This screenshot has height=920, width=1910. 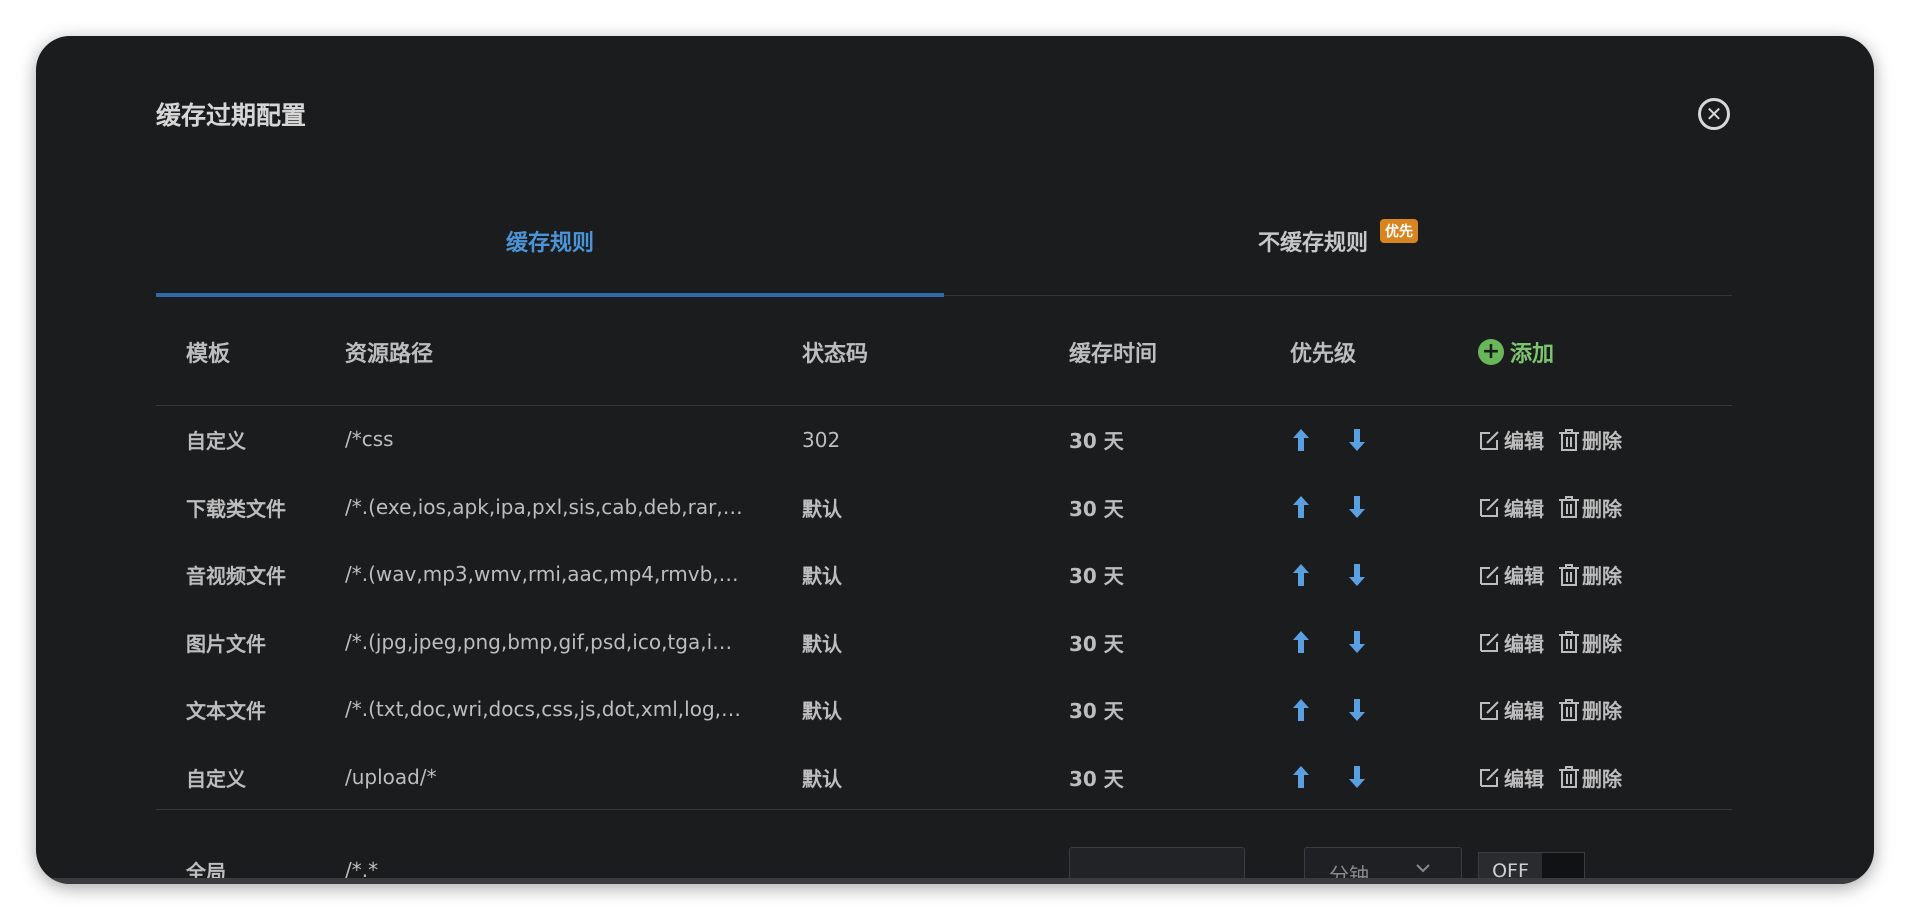 I want to click on global-rule-row: 全局 /*.* 分钟 OFF, so click(x=944, y=847).